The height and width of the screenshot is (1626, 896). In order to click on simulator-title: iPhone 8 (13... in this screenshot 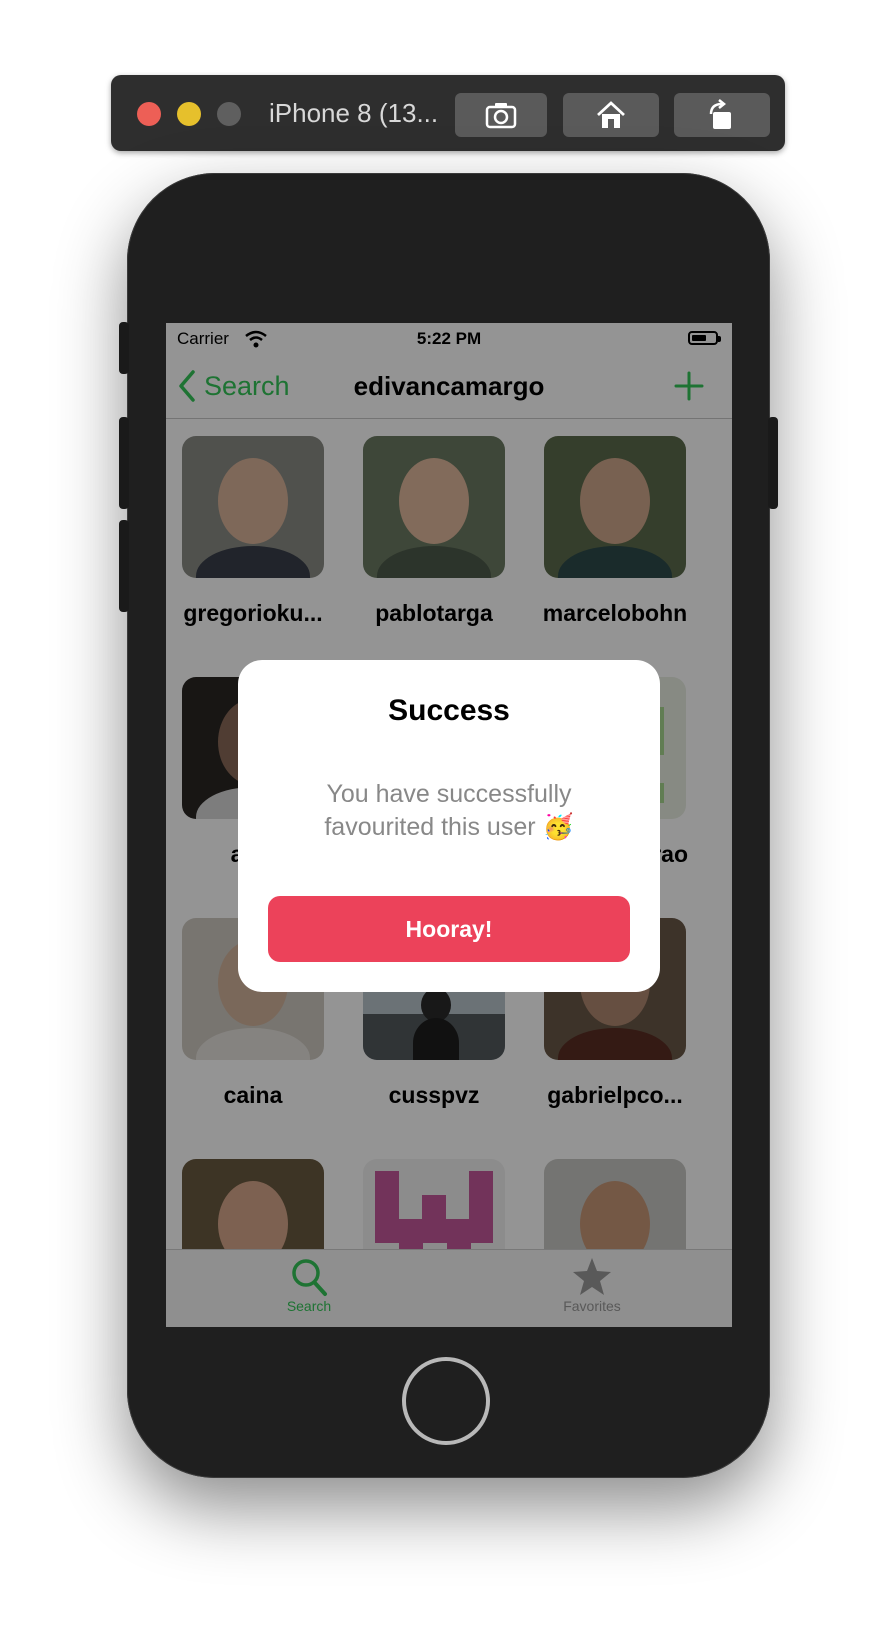, I will do `click(354, 113)`.